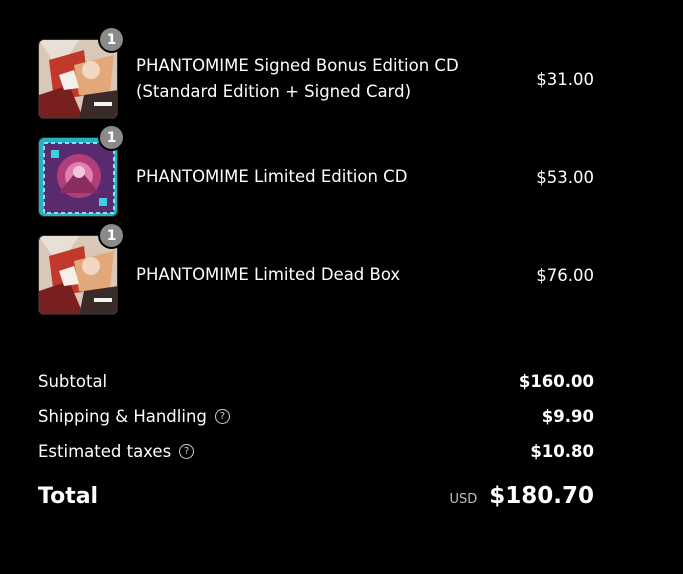  I want to click on shipping-label-wrap: Shipping & Handling ?, so click(134, 416).